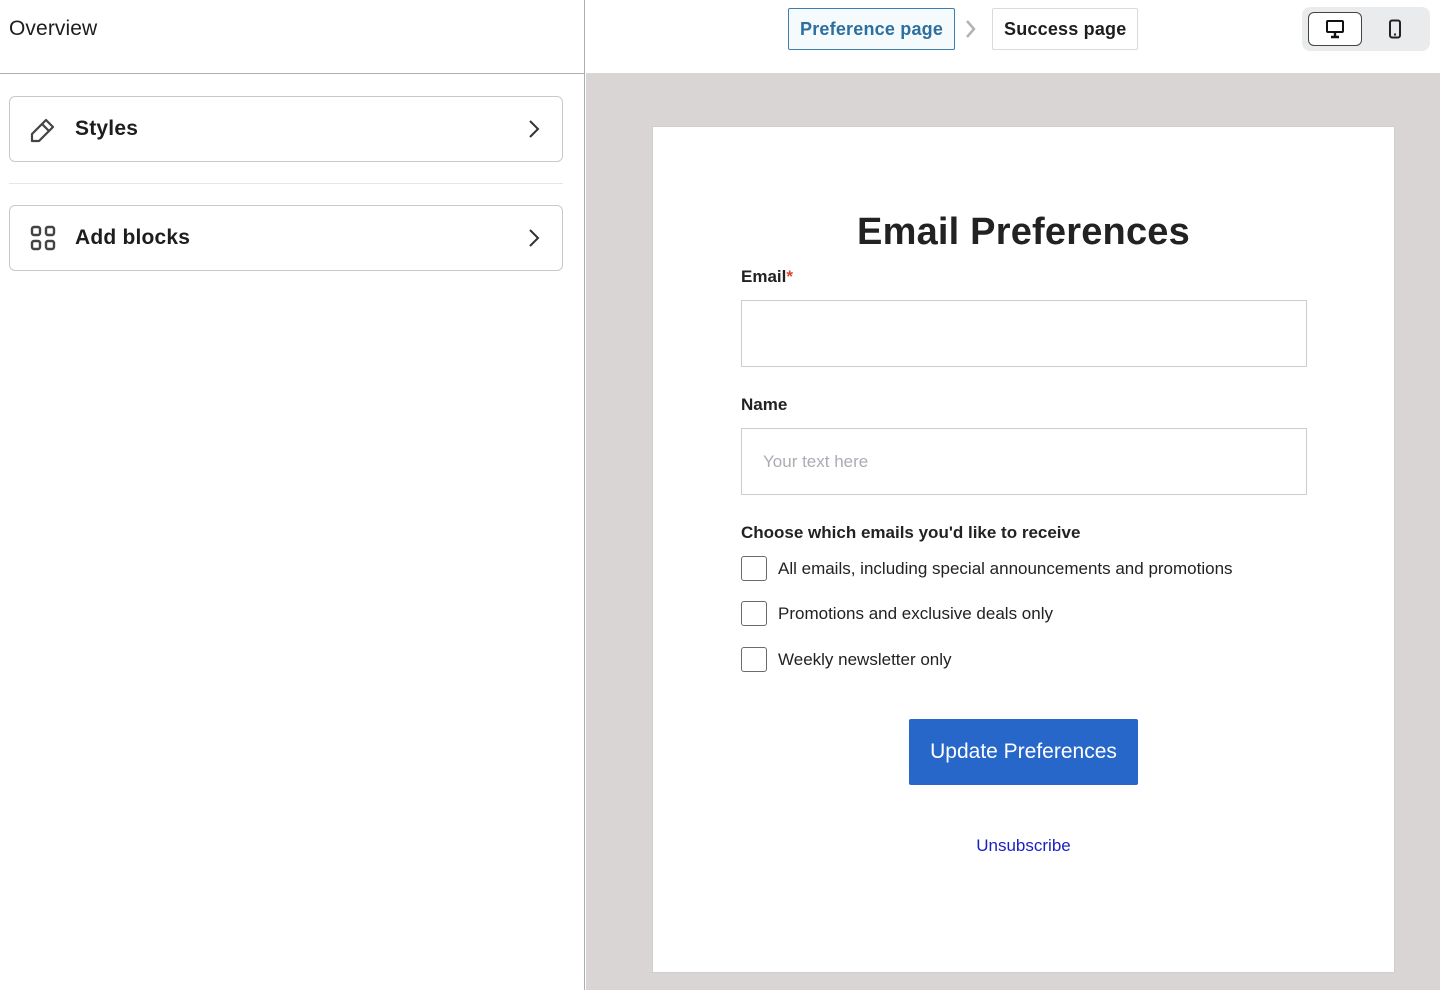 The width and height of the screenshot is (1440, 990). Describe the element at coordinates (1024, 333) in the screenshot. I see `email-input` at that location.